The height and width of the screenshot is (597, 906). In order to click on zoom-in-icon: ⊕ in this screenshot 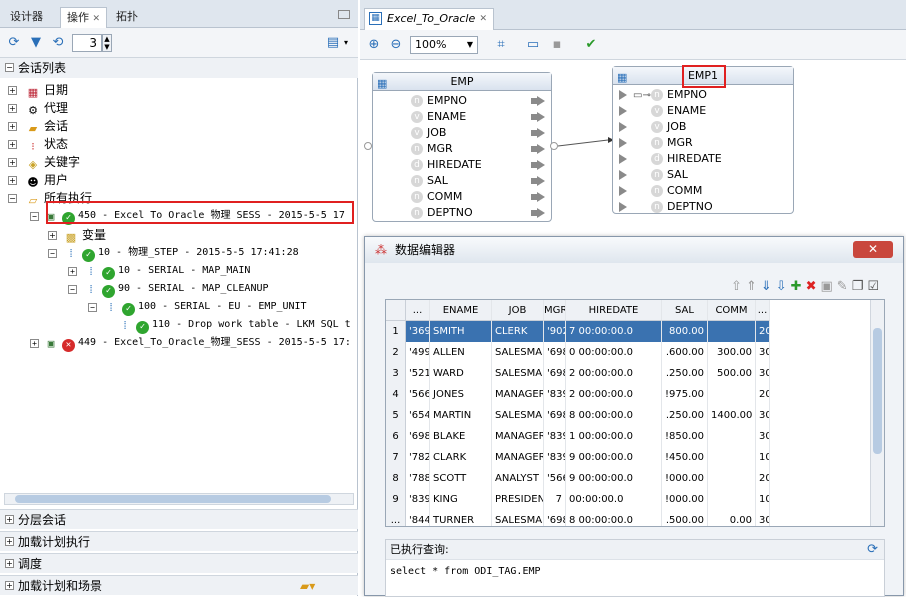, I will do `click(374, 45)`.